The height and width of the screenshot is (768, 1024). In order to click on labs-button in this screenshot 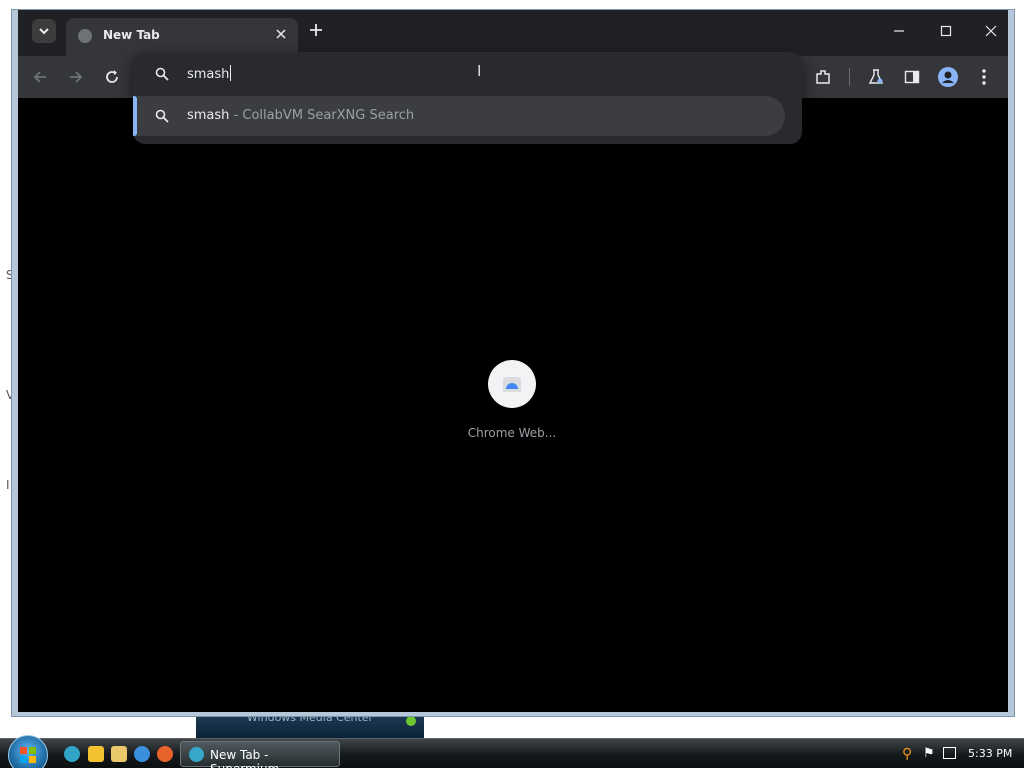, I will do `click(876, 77)`.